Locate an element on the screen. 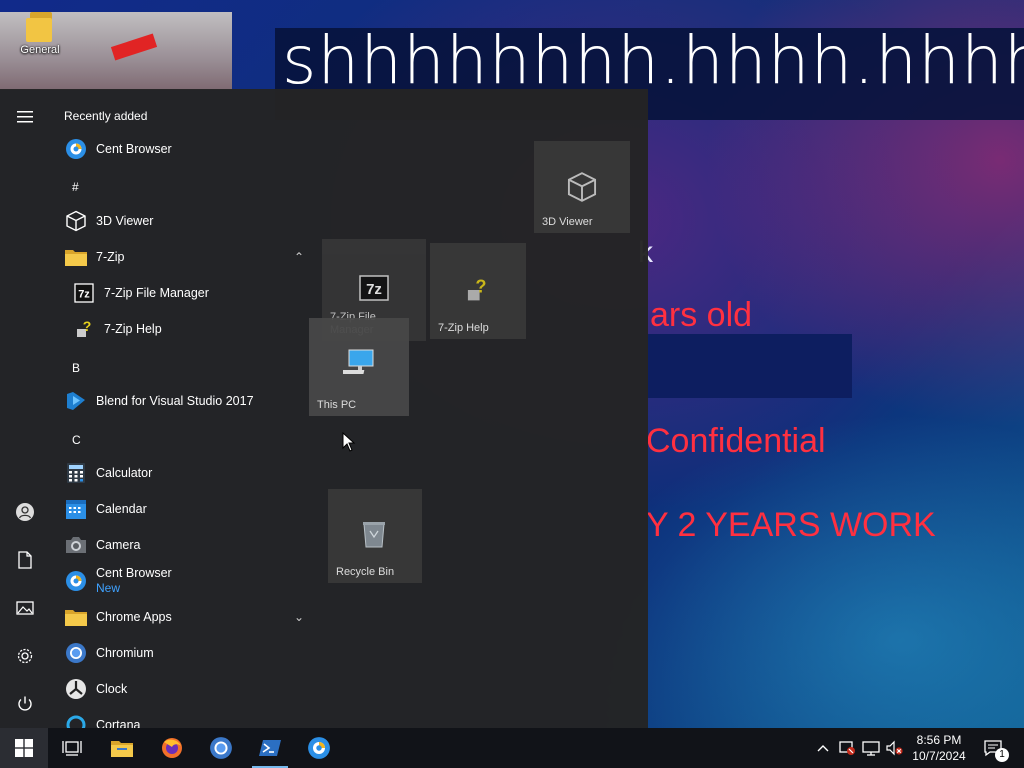 This screenshot has width=1024, height=768. notification-count-badge: 1 is located at coordinates (1002, 755).